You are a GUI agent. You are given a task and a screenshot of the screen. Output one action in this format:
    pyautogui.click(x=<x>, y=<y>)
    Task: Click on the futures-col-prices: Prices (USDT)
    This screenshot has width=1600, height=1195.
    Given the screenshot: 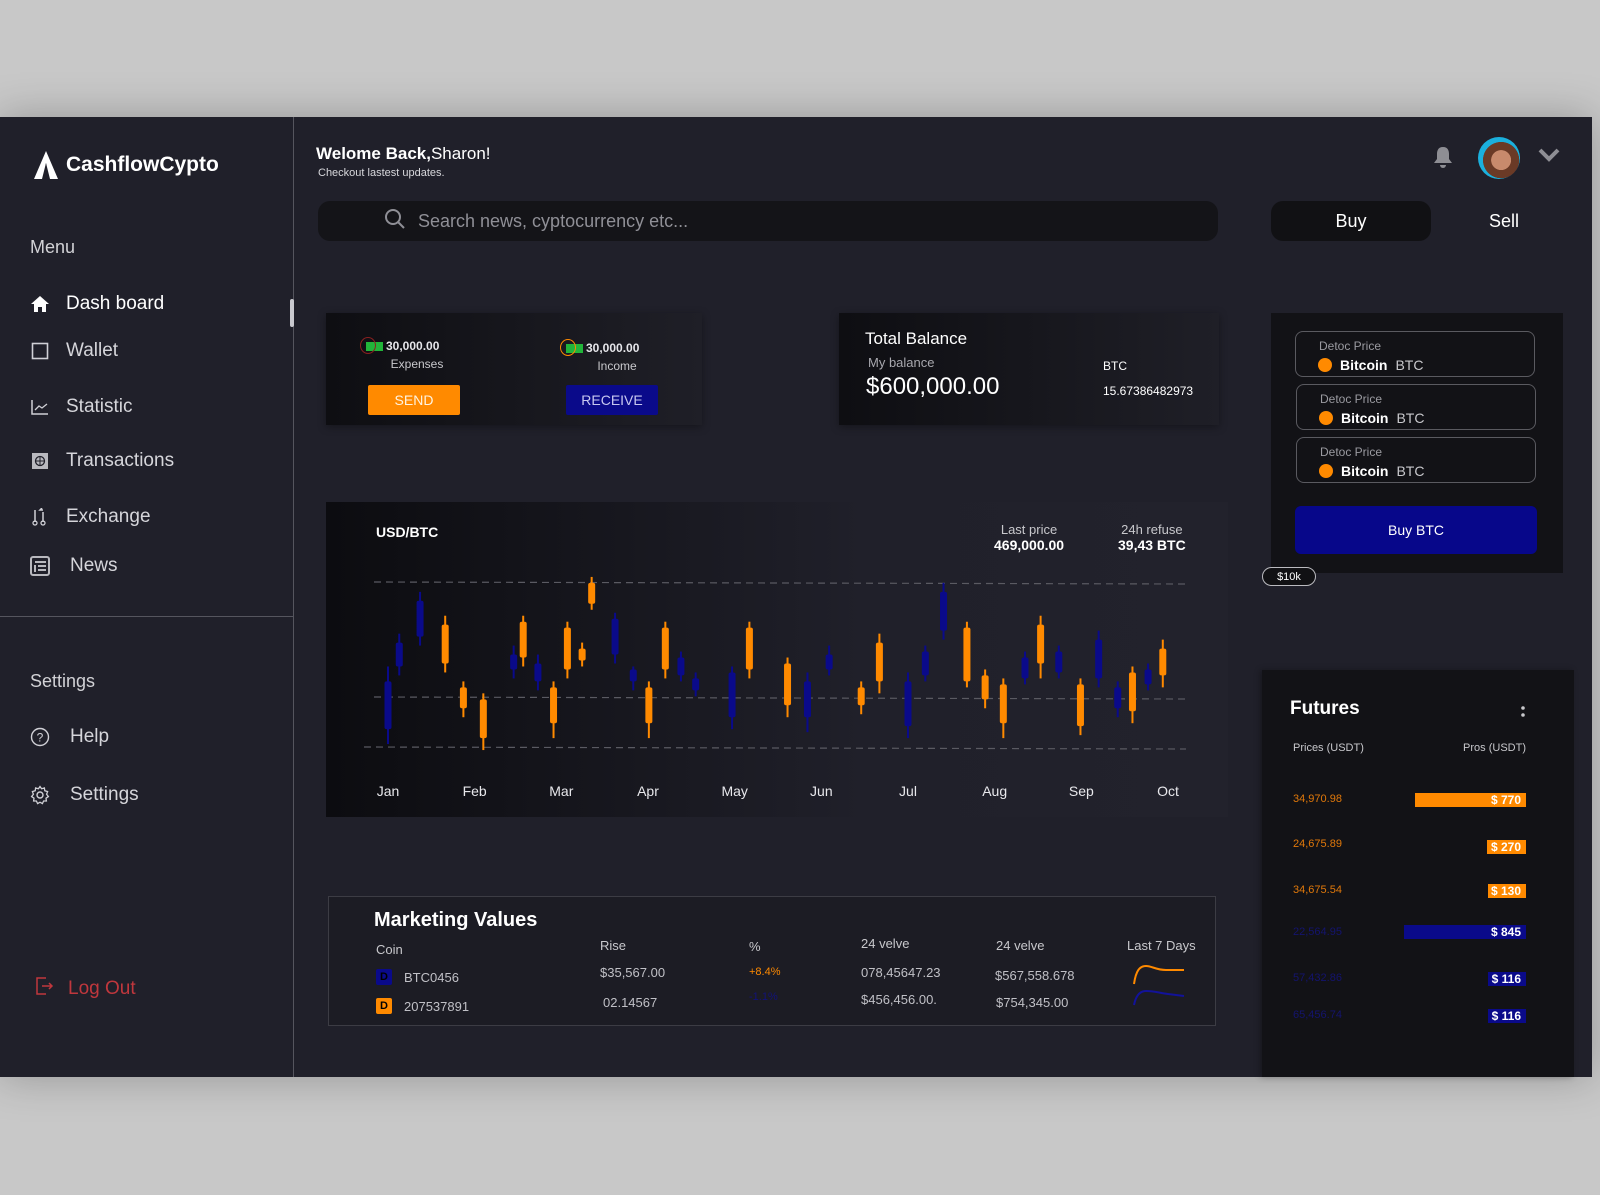 What is the action you would take?
    pyautogui.click(x=1328, y=748)
    